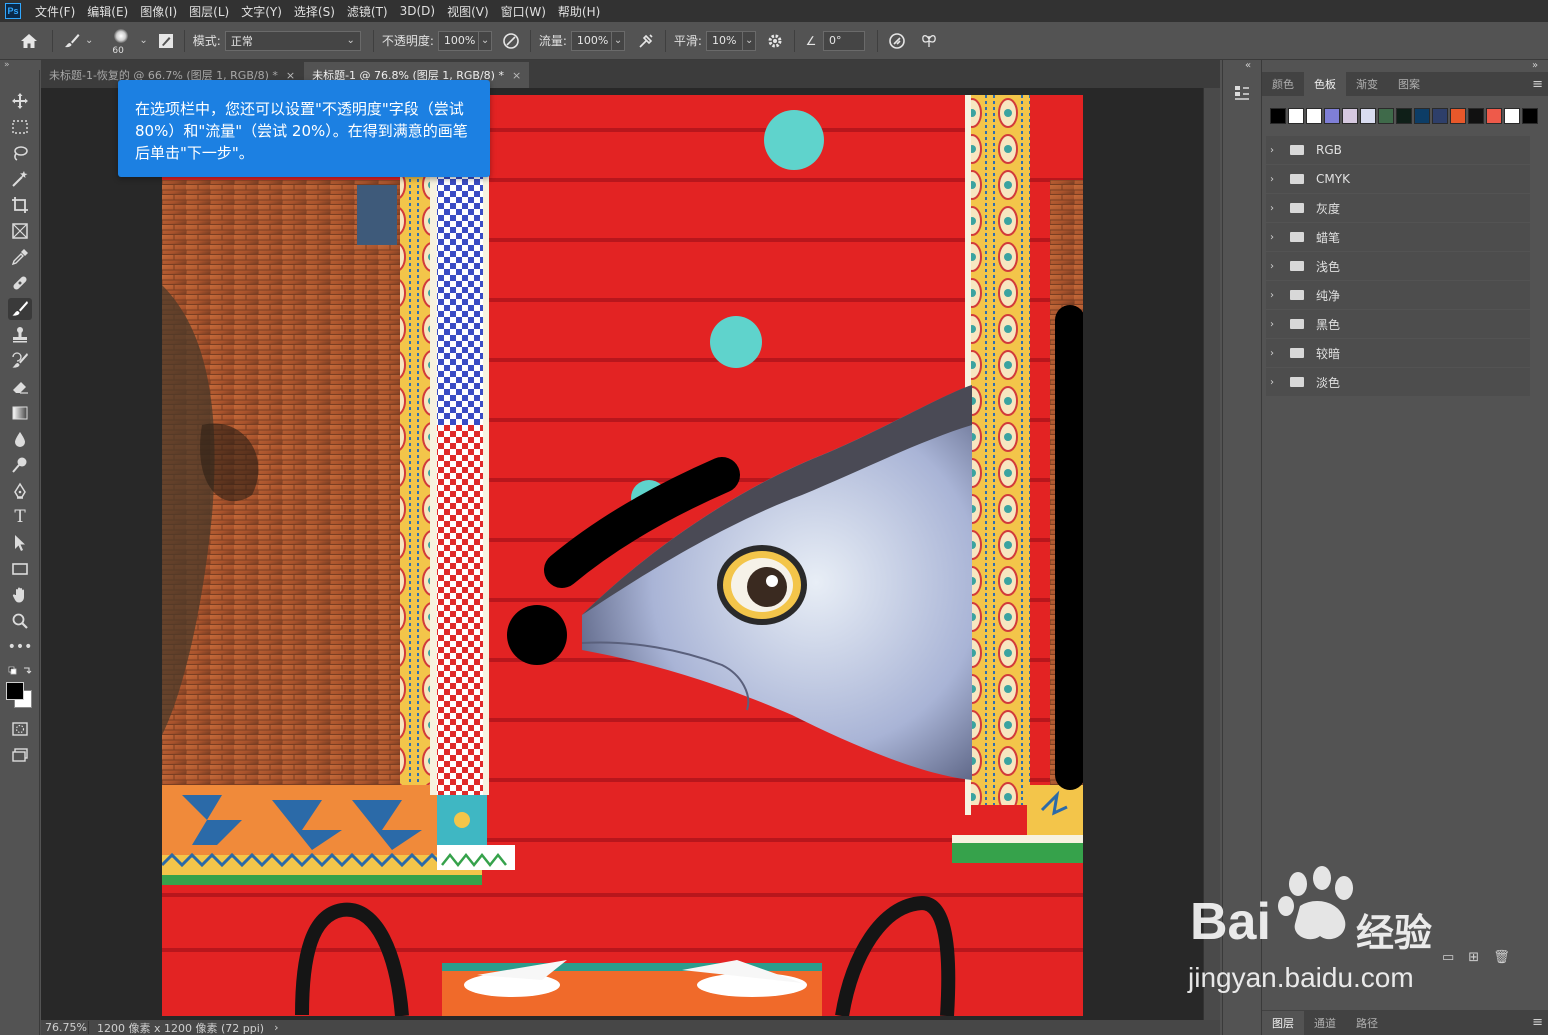 Image resolution: width=1548 pixels, height=1035 pixels. Describe the element at coordinates (20, 491) in the screenshot. I see `pen-tool-icon` at that location.